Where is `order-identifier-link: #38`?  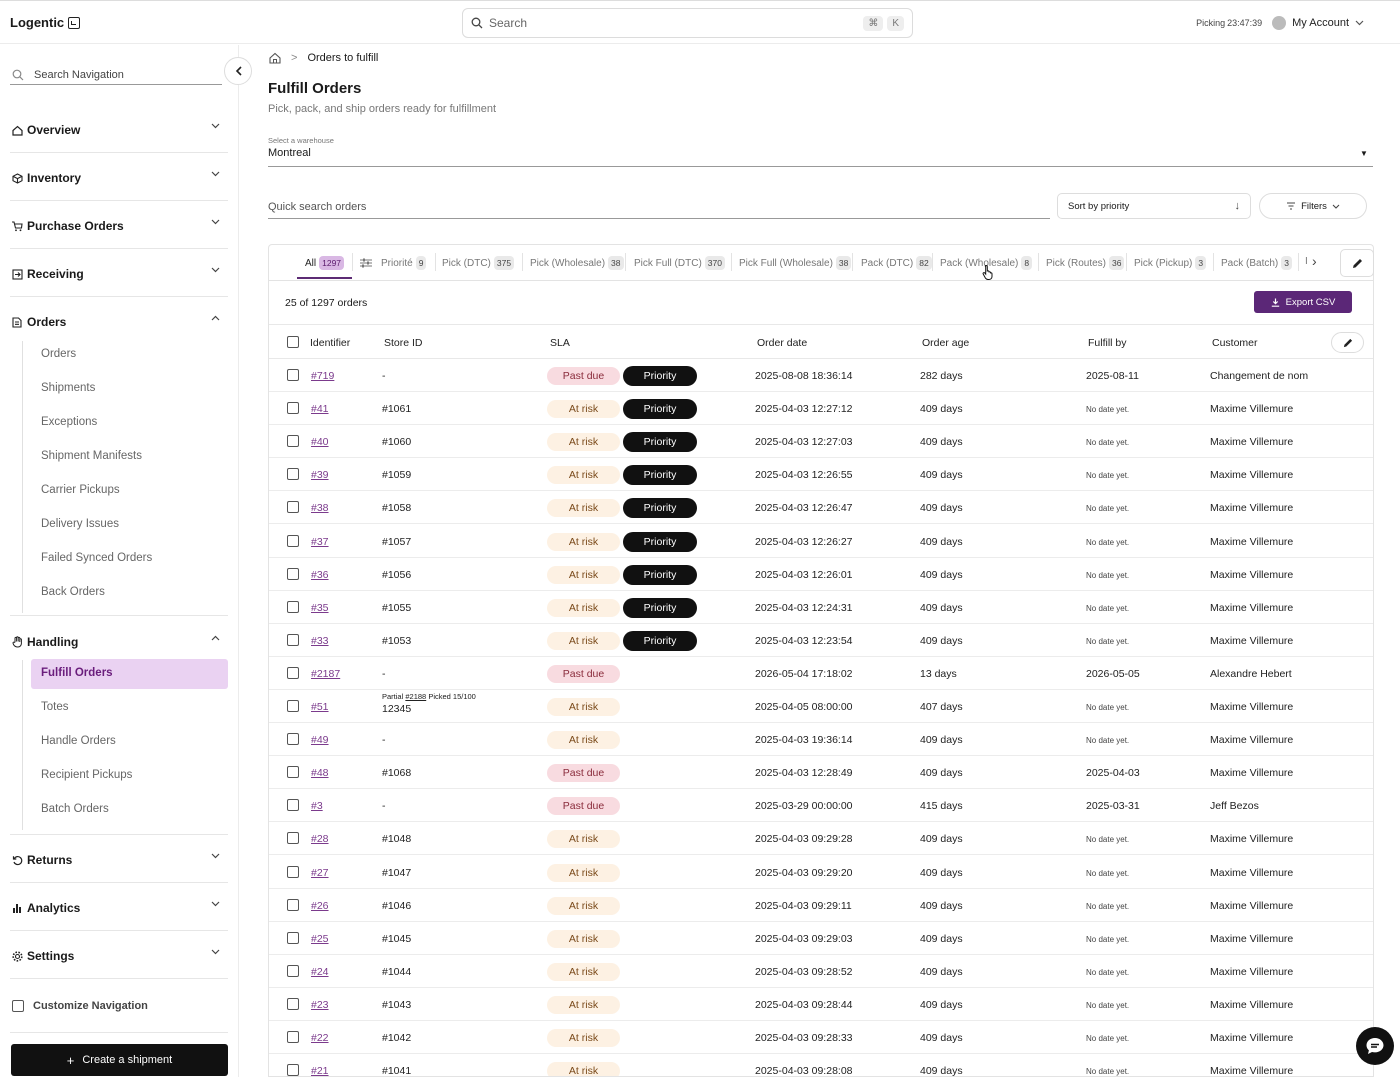
order-identifier-link: #38 is located at coordinates (320, 508).